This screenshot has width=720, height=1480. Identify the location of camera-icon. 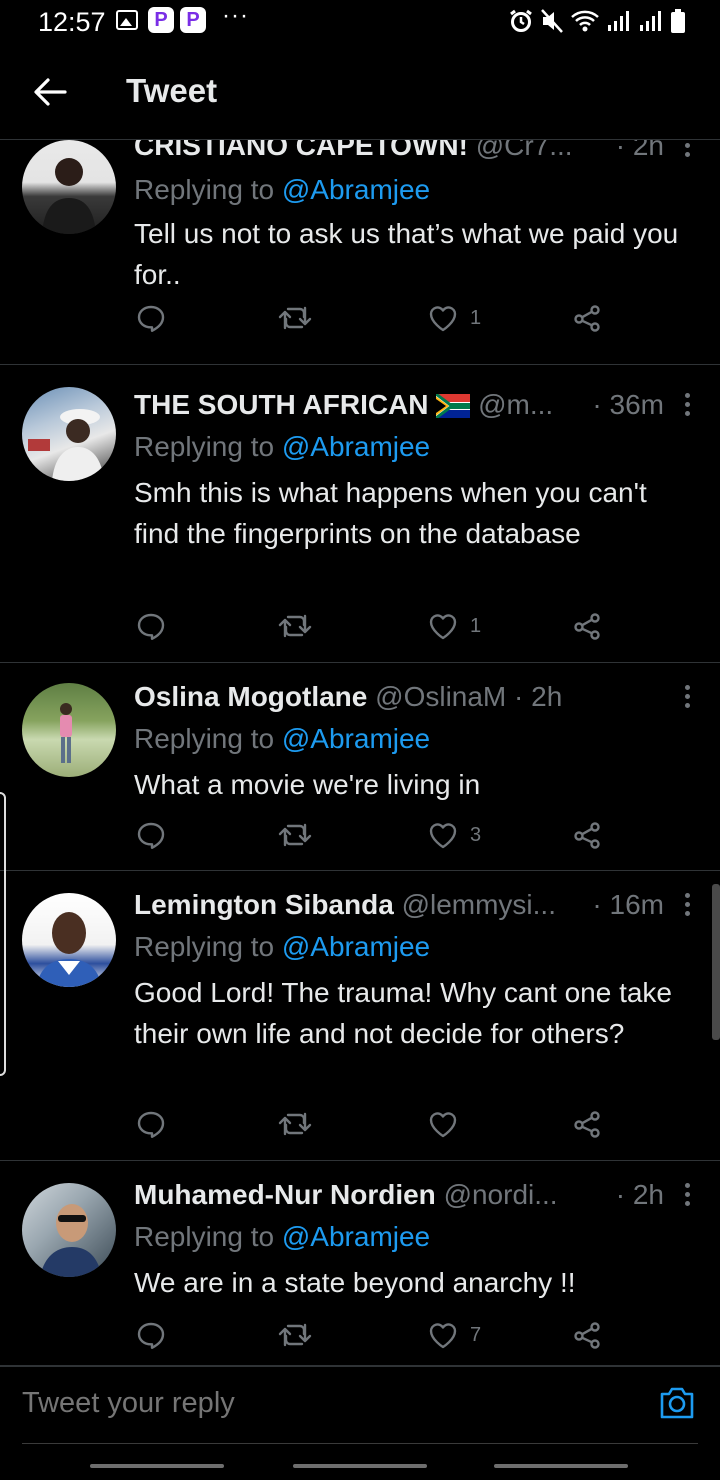
(677, 1403).